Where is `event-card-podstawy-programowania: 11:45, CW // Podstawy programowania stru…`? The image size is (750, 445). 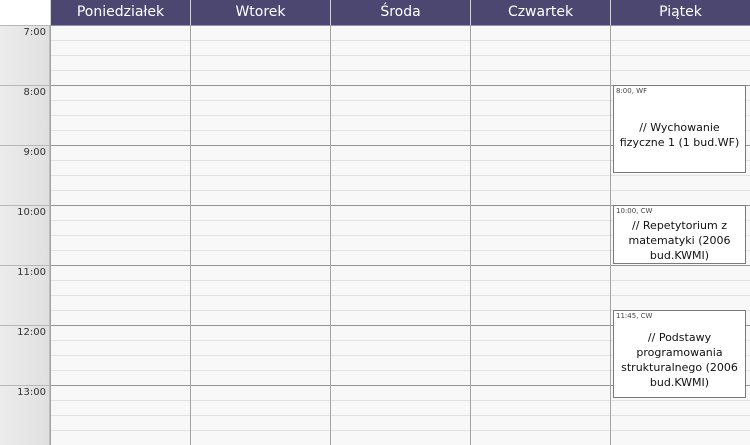
event-card-podstawy-programowania: 11:45, CW // Podstawy programowania stru… is located at coordinates (679, 354).